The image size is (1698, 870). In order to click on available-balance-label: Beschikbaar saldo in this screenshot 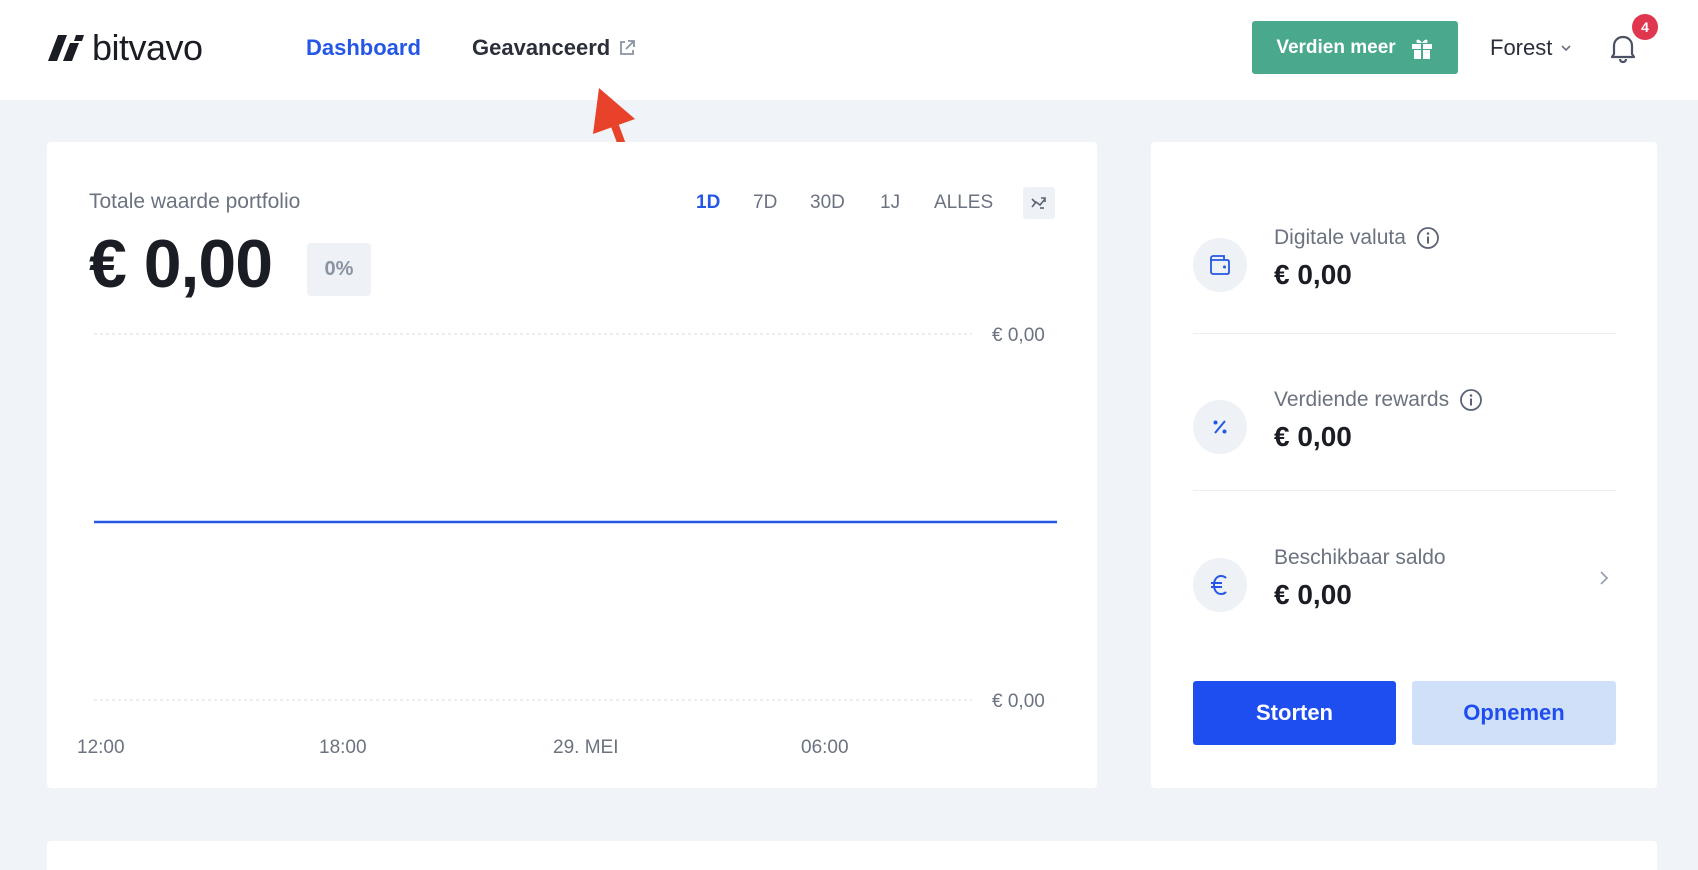, I will do `click(1360, 557)`.